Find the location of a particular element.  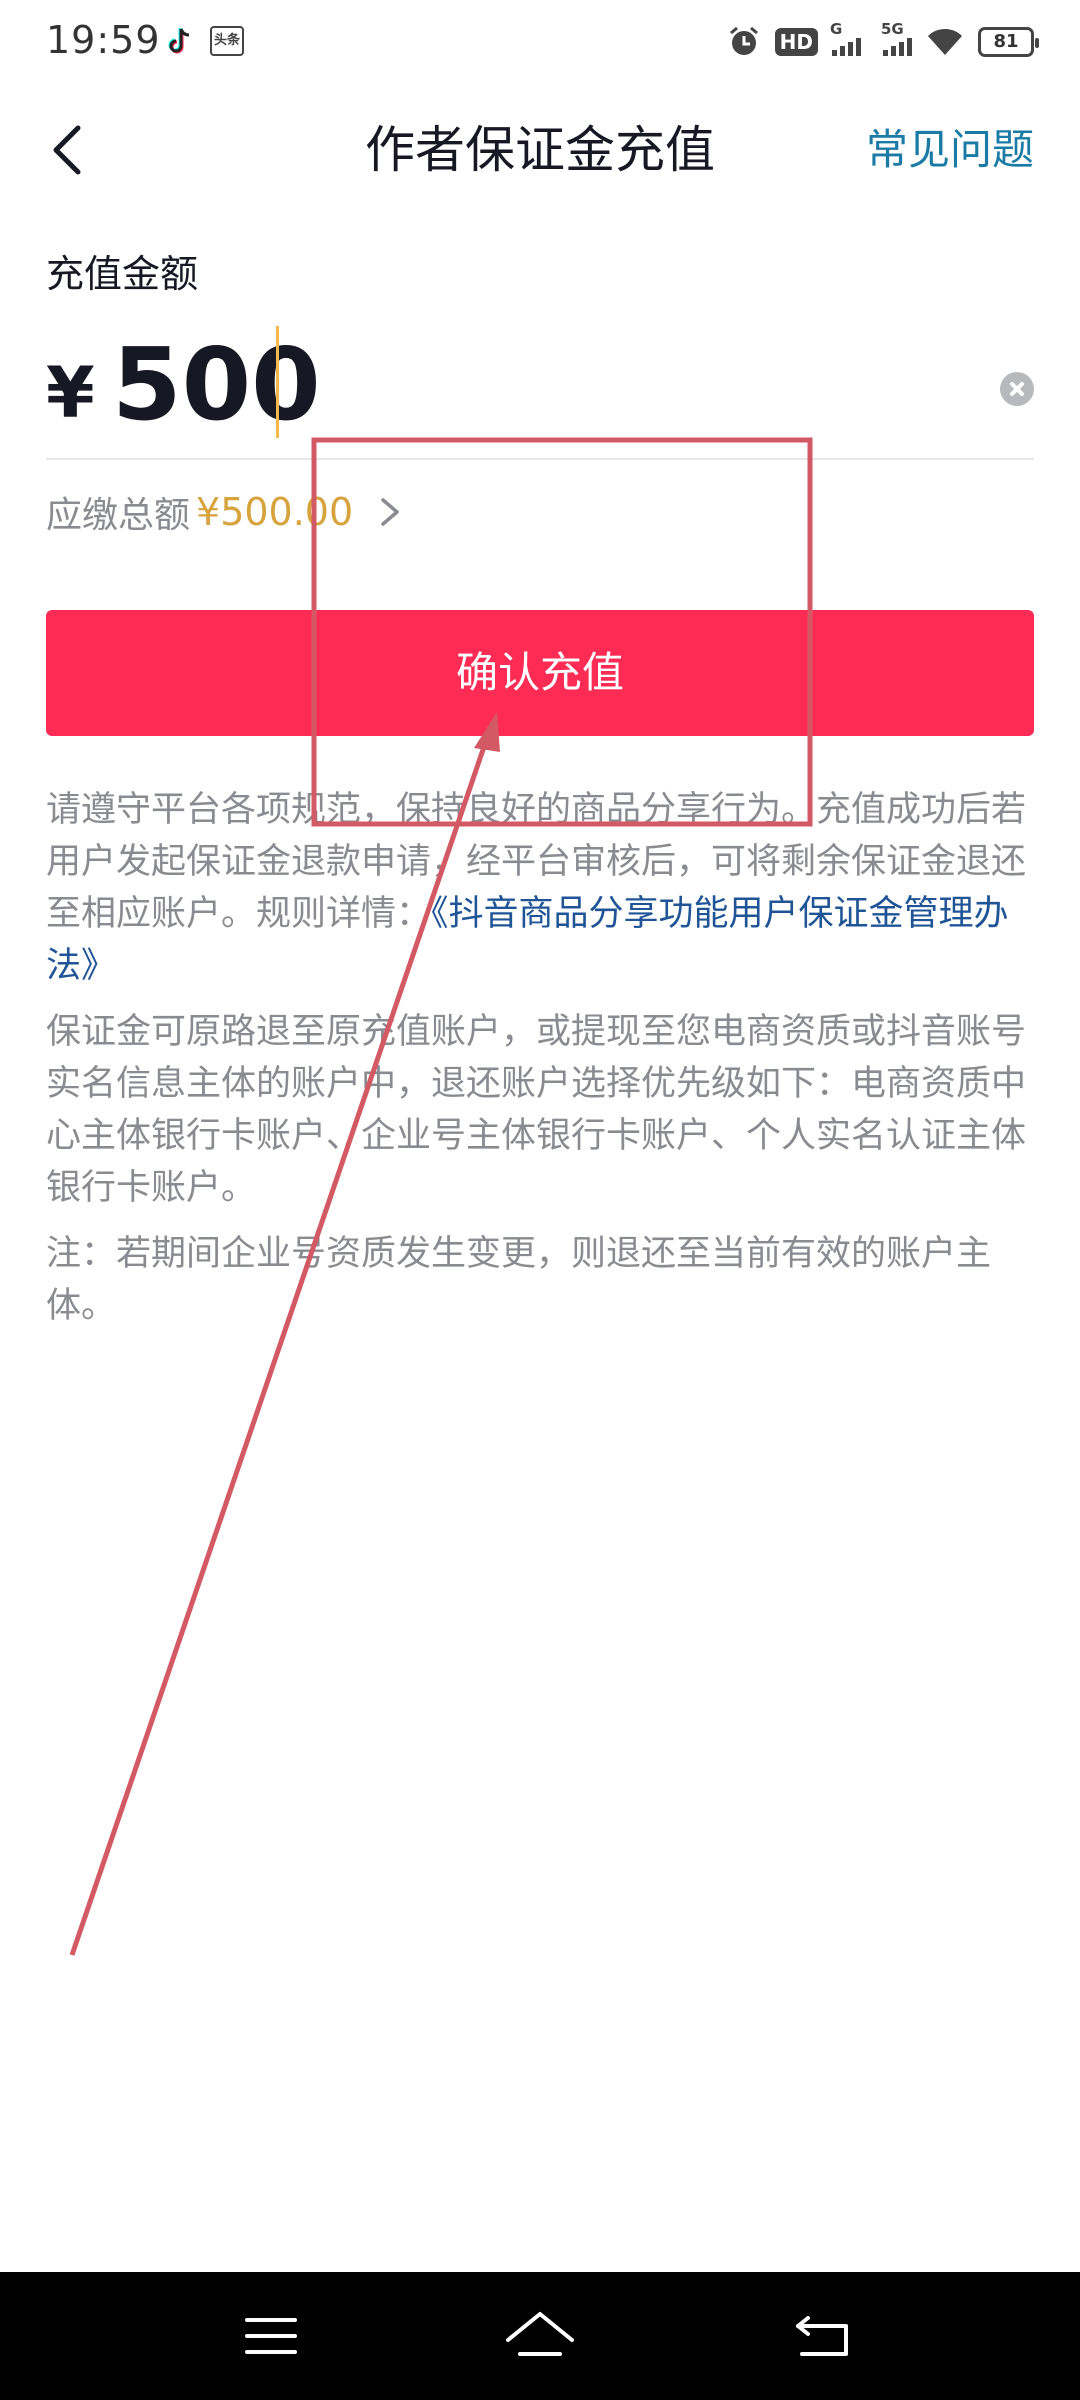

status-icons: HD G 5G 81 is located at coordinates (883, 41).